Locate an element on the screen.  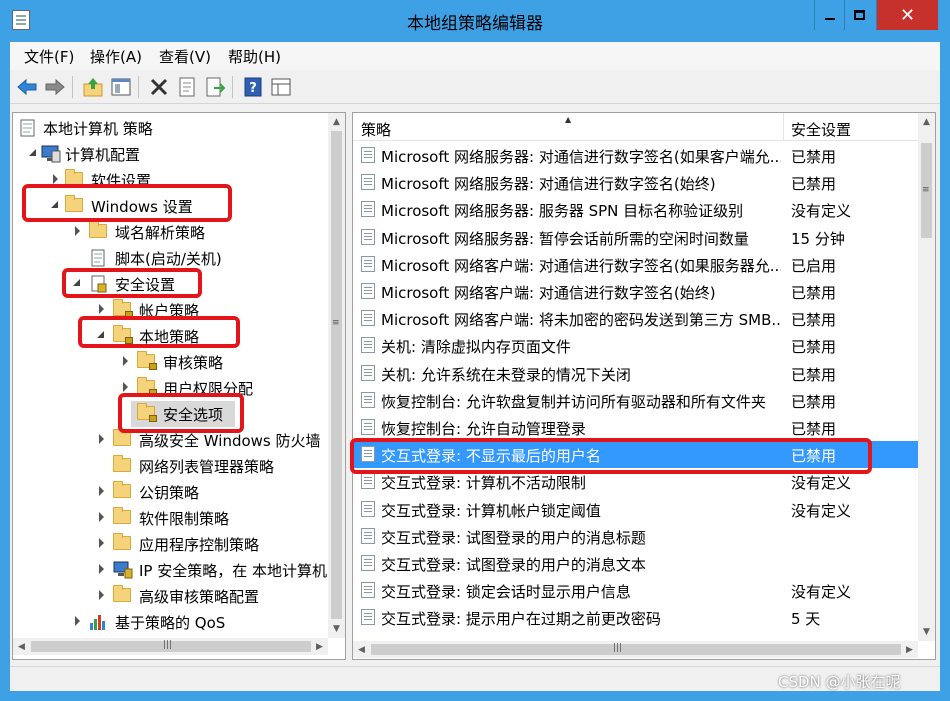
policy-row: 恢复控制台: 允许自动管理登录 已禁用 is located at coordinates (635, 427).